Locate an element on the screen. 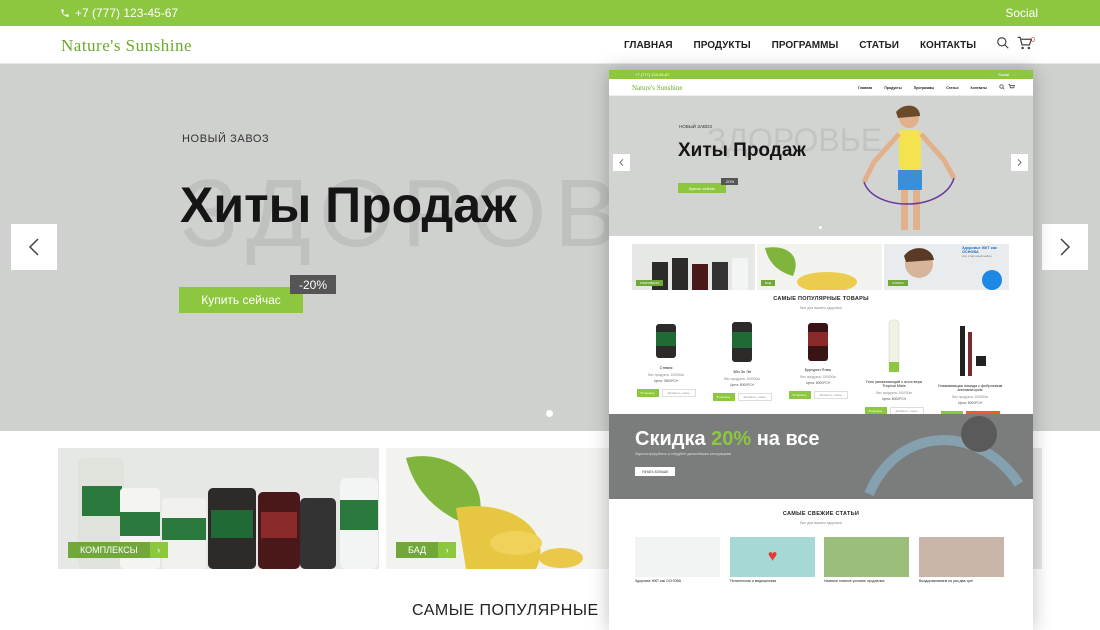 The width and height of the screenshot is (1100, 630). athlete-image is located at coordinates (909, 167).